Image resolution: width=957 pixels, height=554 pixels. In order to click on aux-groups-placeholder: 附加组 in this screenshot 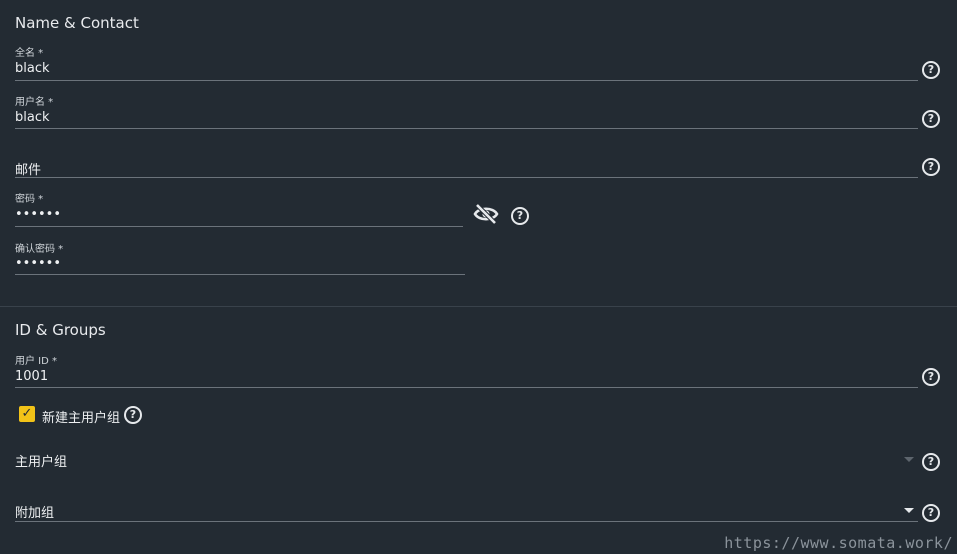, I will do `click(35, 513)`.